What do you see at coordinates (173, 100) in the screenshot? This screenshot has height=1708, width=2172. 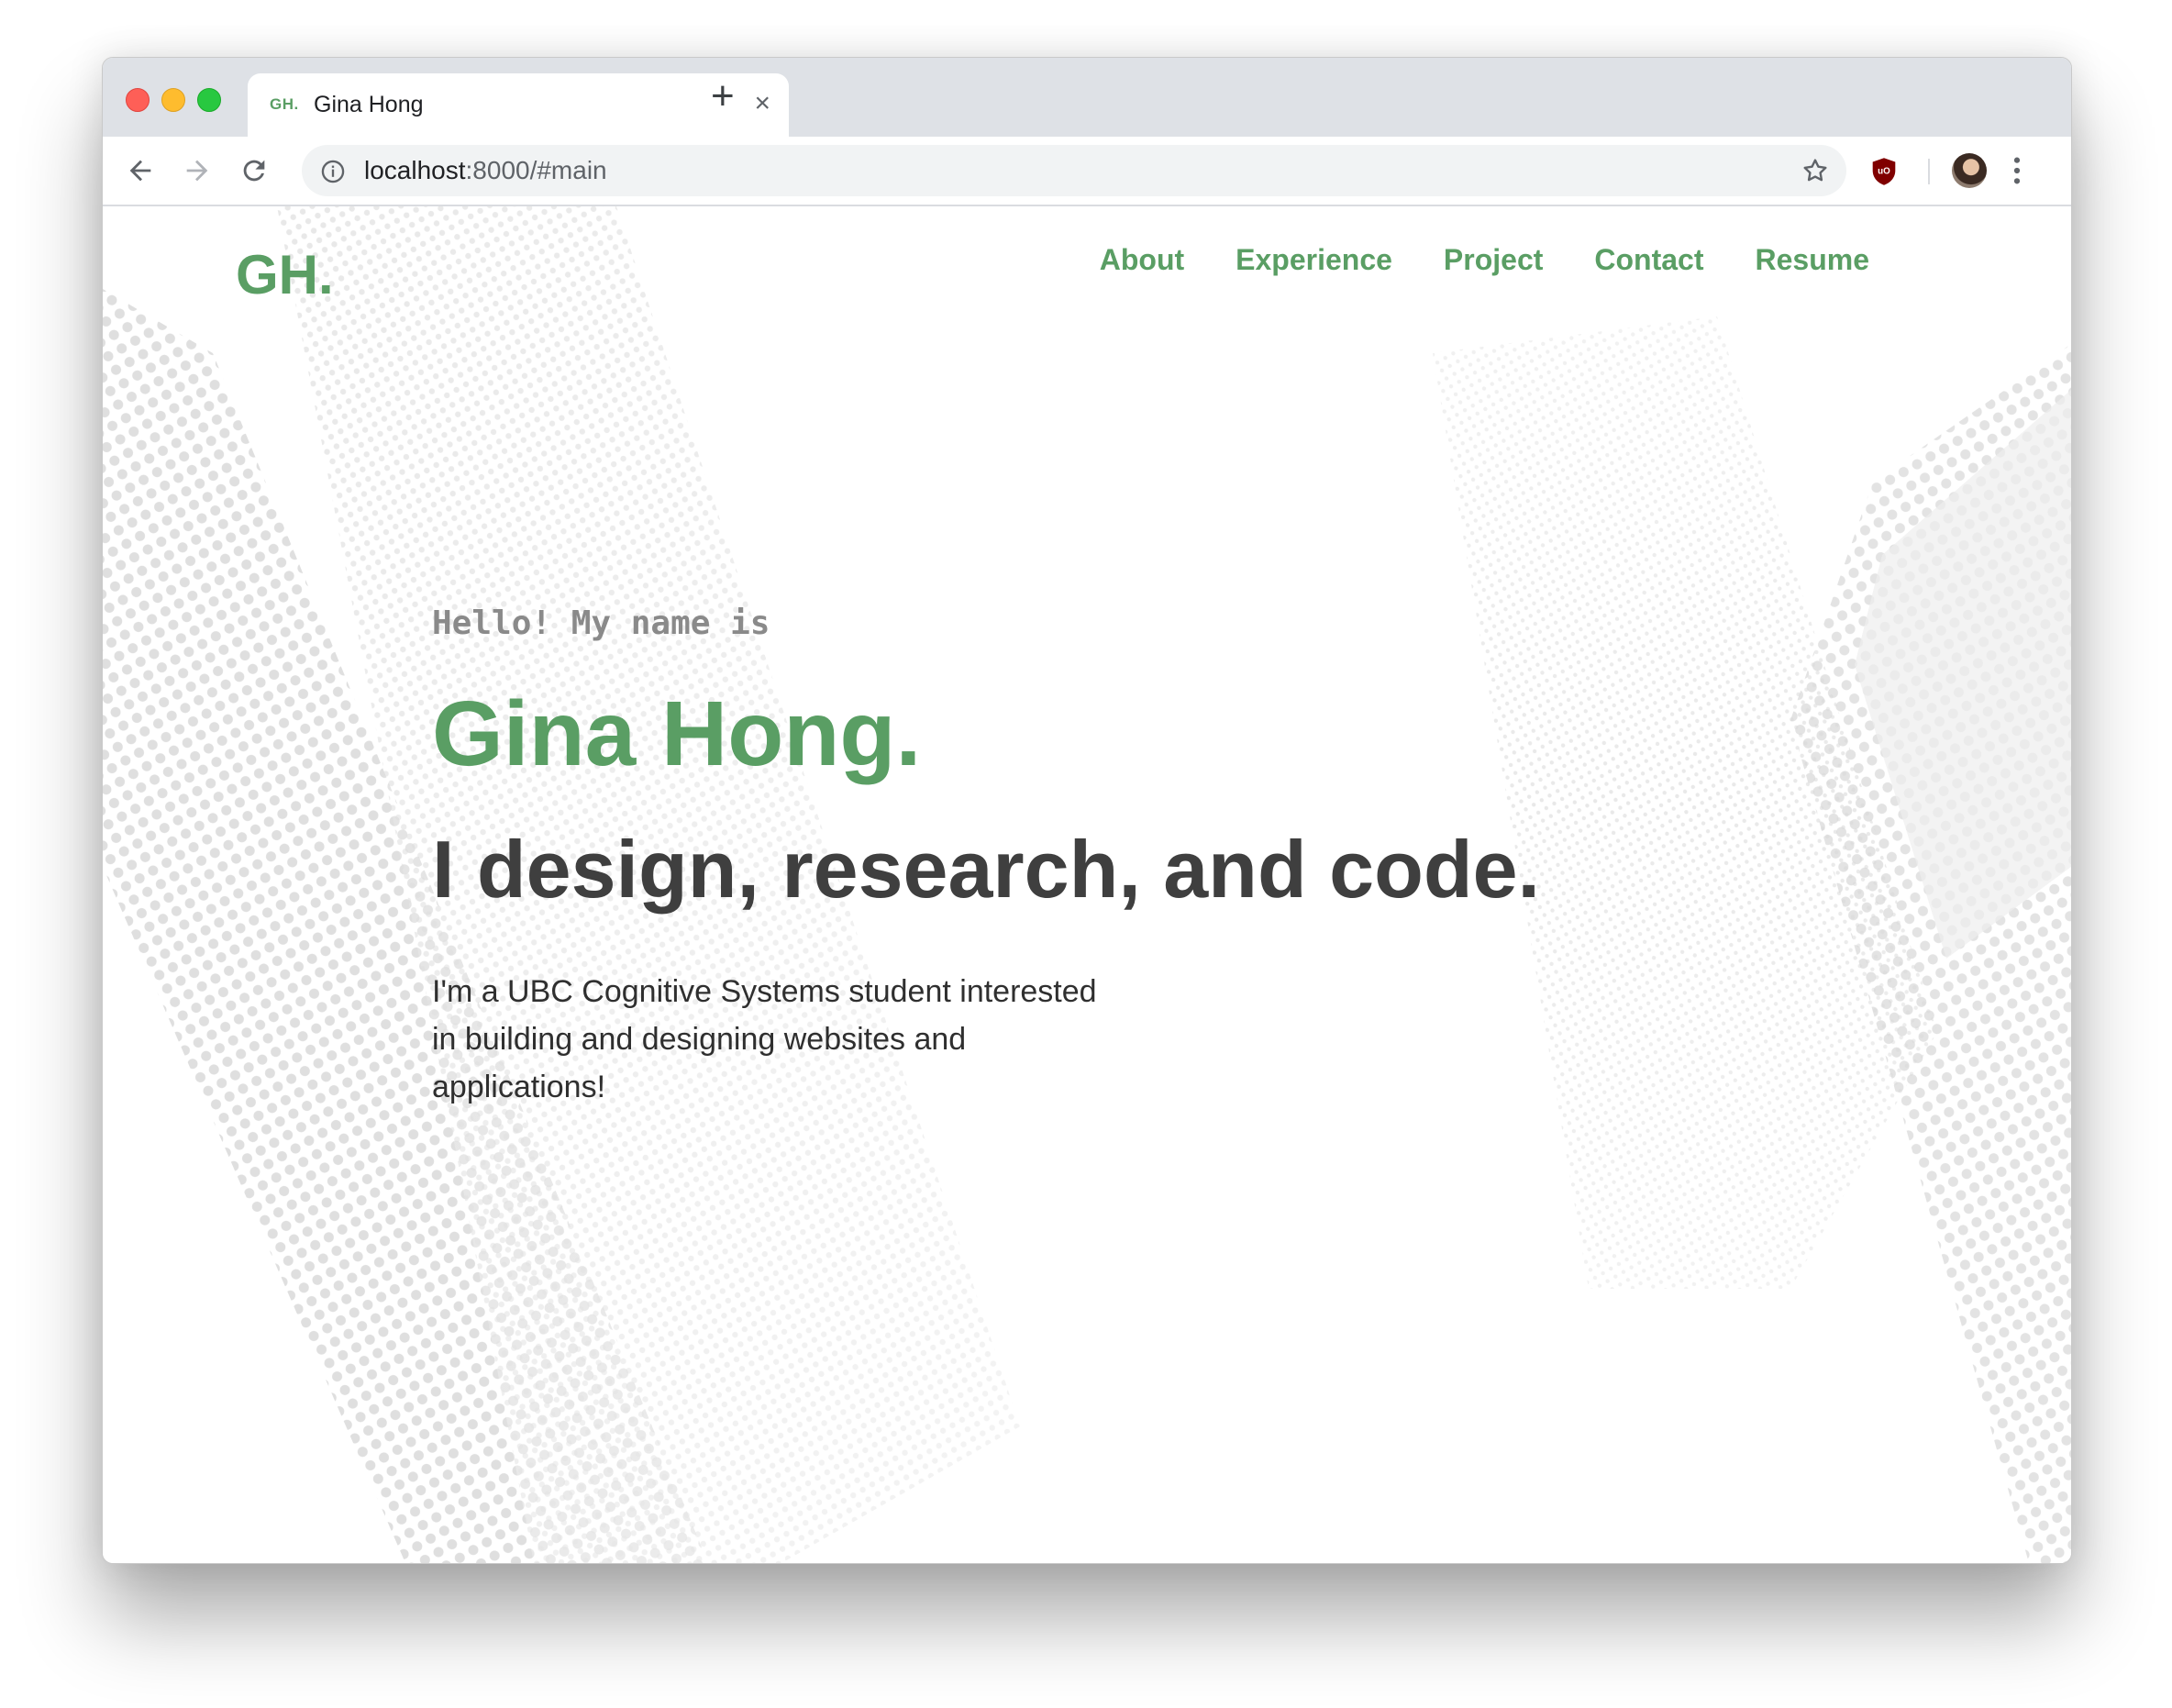 I see `minimize-window-button` at bounding box center [173, 100].